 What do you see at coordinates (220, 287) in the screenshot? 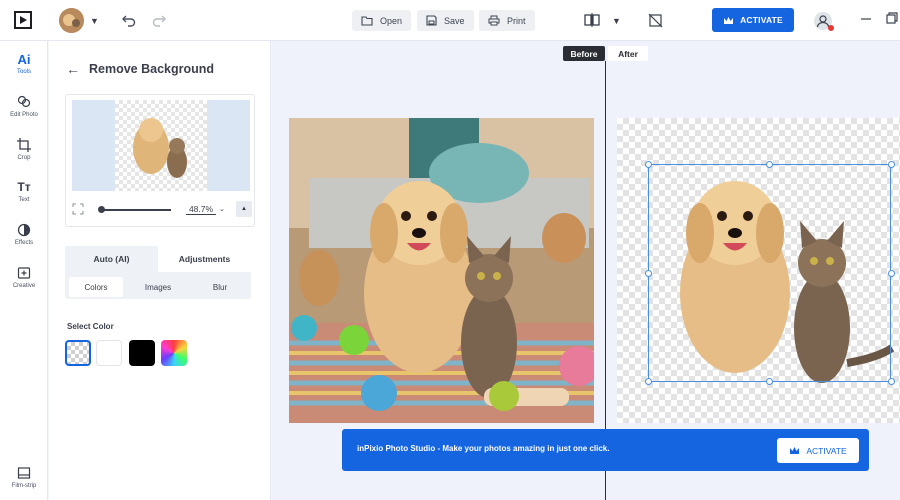
I see `subtab-blur: Blur` at bounding box center [220, 287].